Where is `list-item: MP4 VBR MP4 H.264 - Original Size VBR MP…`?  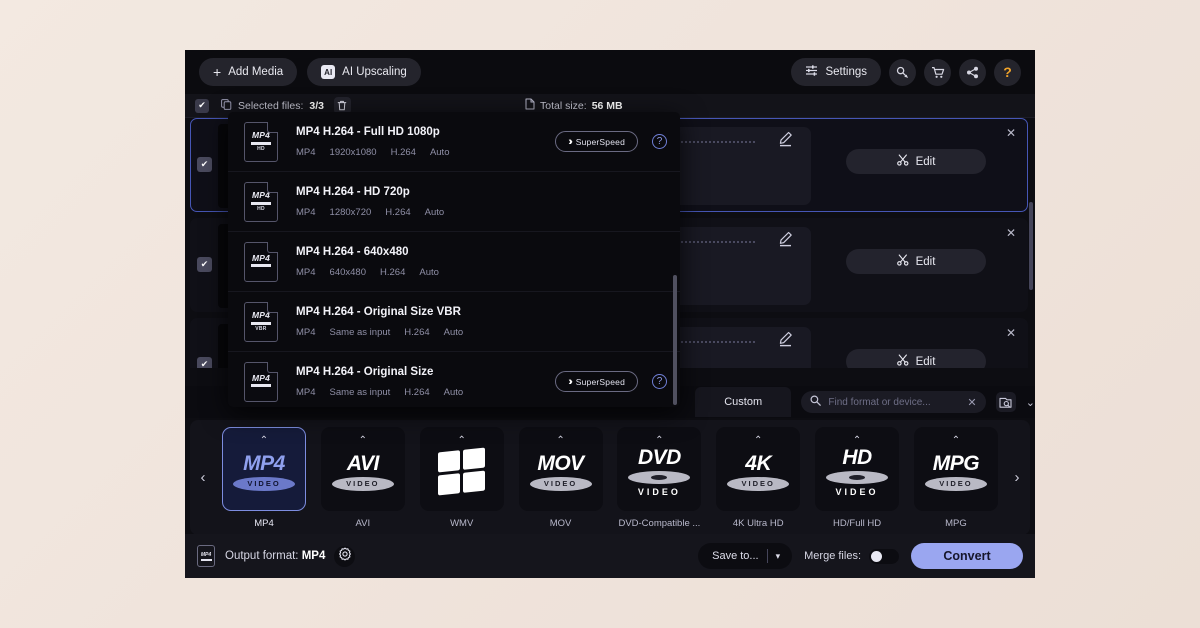
list-item: MP4 VBR MP4 H.264 - Original Size VBR MP… is located at coordinates (454, 322).